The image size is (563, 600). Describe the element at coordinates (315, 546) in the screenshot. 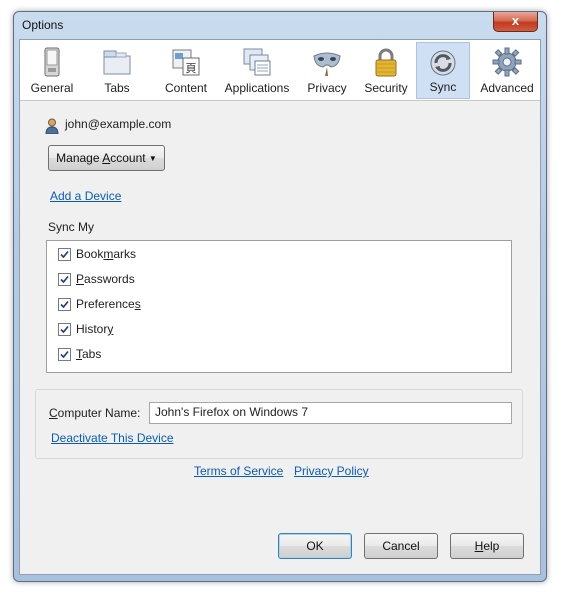

I see `ok-button: OK` at that location.